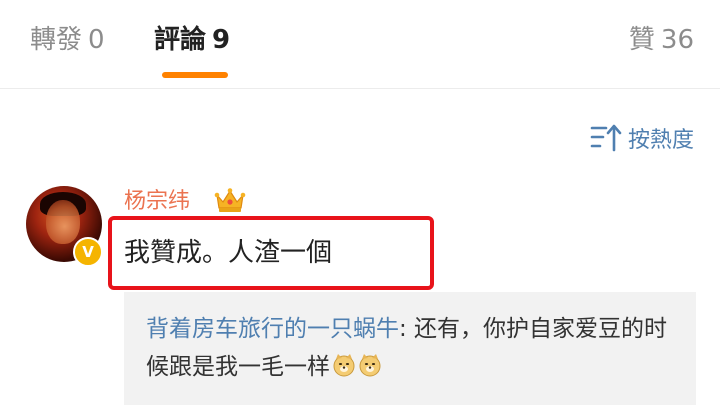 This screenshot has width=720, height=405. What do you see at coordinates (180, 40) in the screenshot?
I see `tab-comments-label: 評論` at bounding box center [180, 40].